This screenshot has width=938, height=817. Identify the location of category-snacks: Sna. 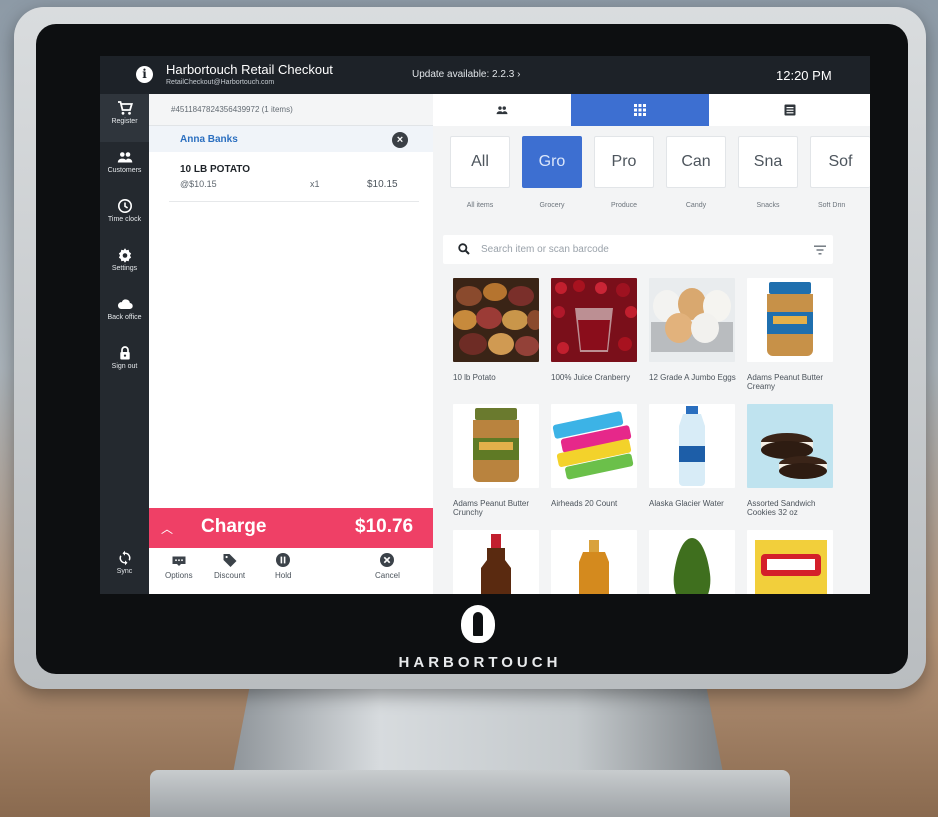
(768, 162).